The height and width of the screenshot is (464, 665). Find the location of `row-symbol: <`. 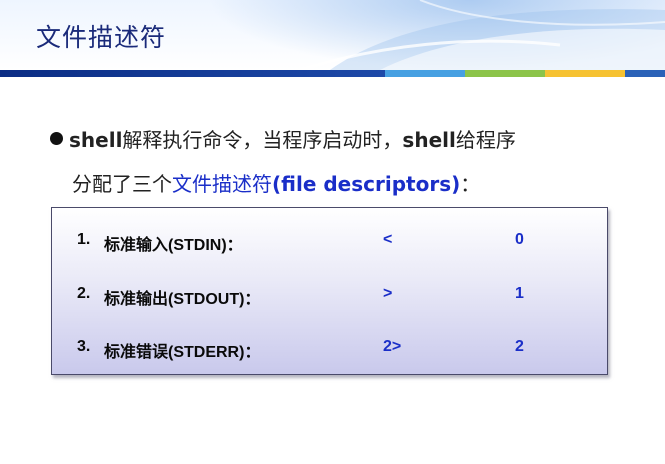

row-symbol: < is located at coordinates (388, 239).